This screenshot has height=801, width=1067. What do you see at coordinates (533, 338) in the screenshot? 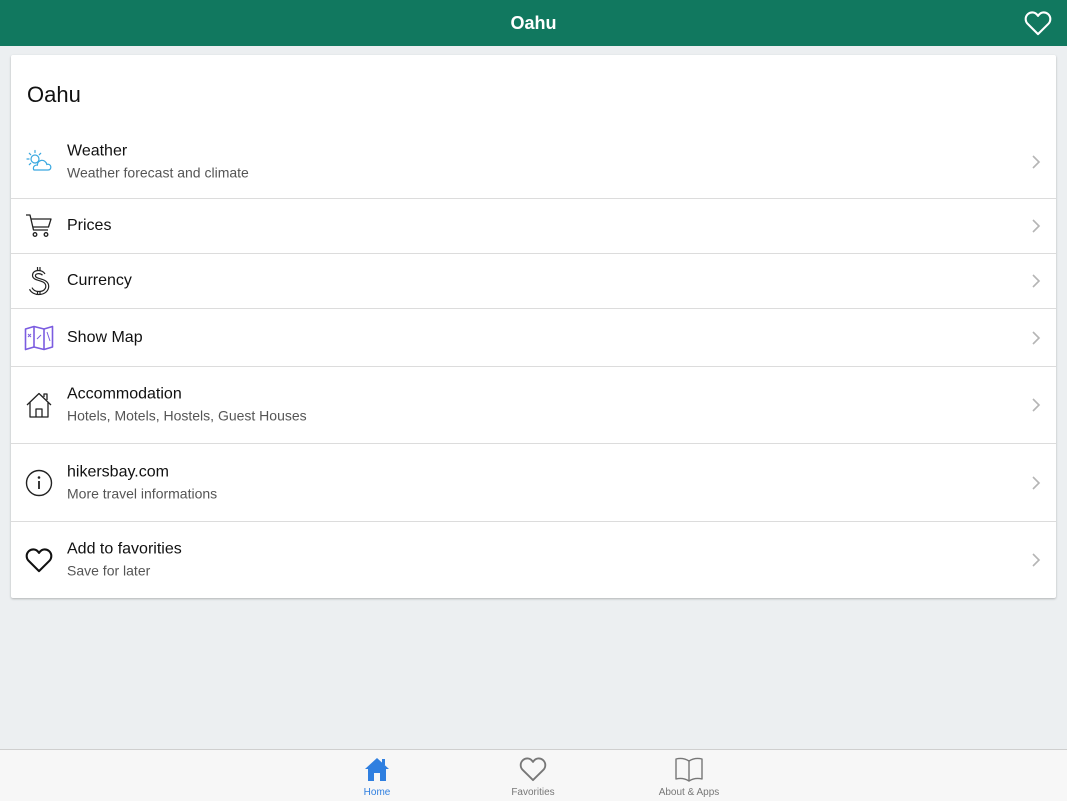
I see `menu-item-show-map: Show Map` at bounding box center [533, 338].